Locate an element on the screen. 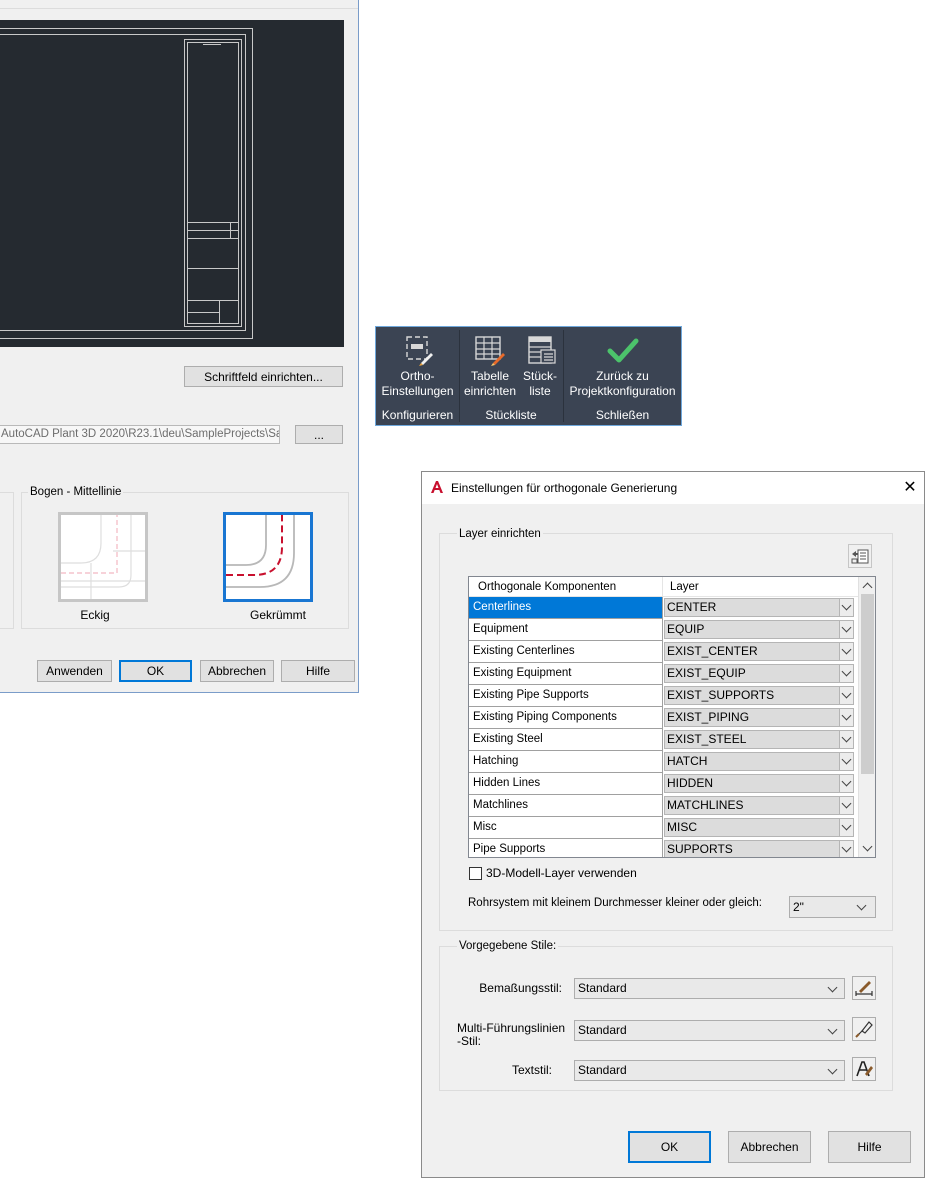 Image resolution: width=925 pixels, height=1178 pixels. table-row: Equipment EQUIP is located at coordinates (663, 630).